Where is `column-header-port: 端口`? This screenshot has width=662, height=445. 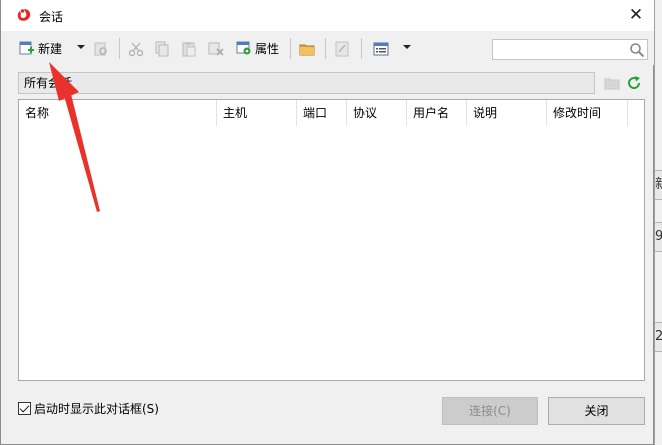
column-header-port: 端口 is located at coordinates (322, 113).